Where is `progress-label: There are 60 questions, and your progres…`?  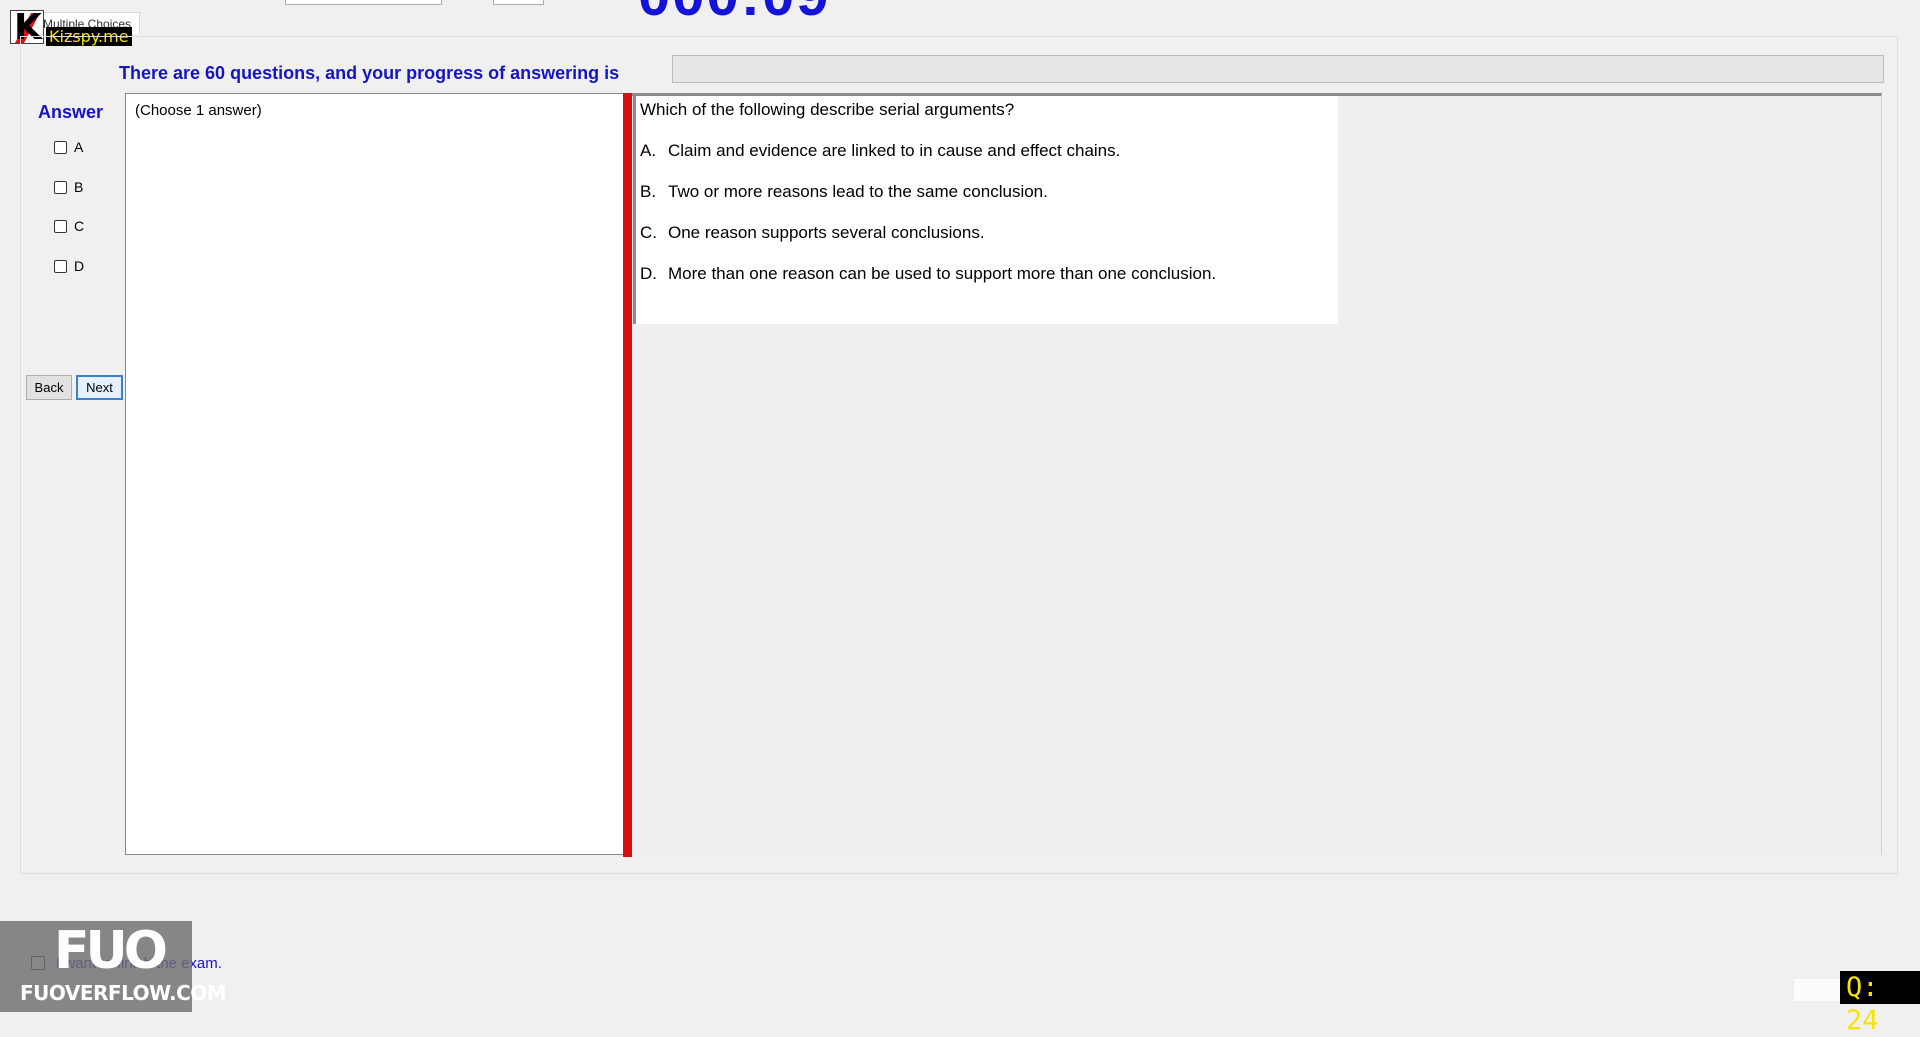 progress-label: There are 60 questions, and your progres… is located at coordinates (369, 73).